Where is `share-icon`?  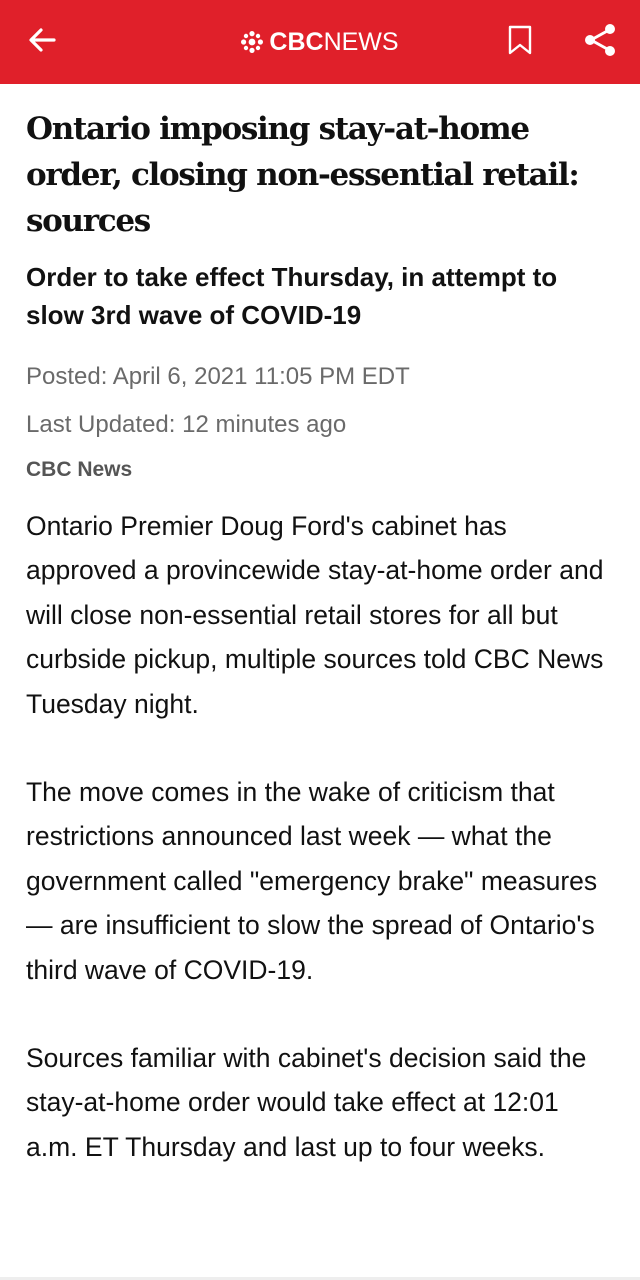 share-icon is located at coordinates (600, 42).